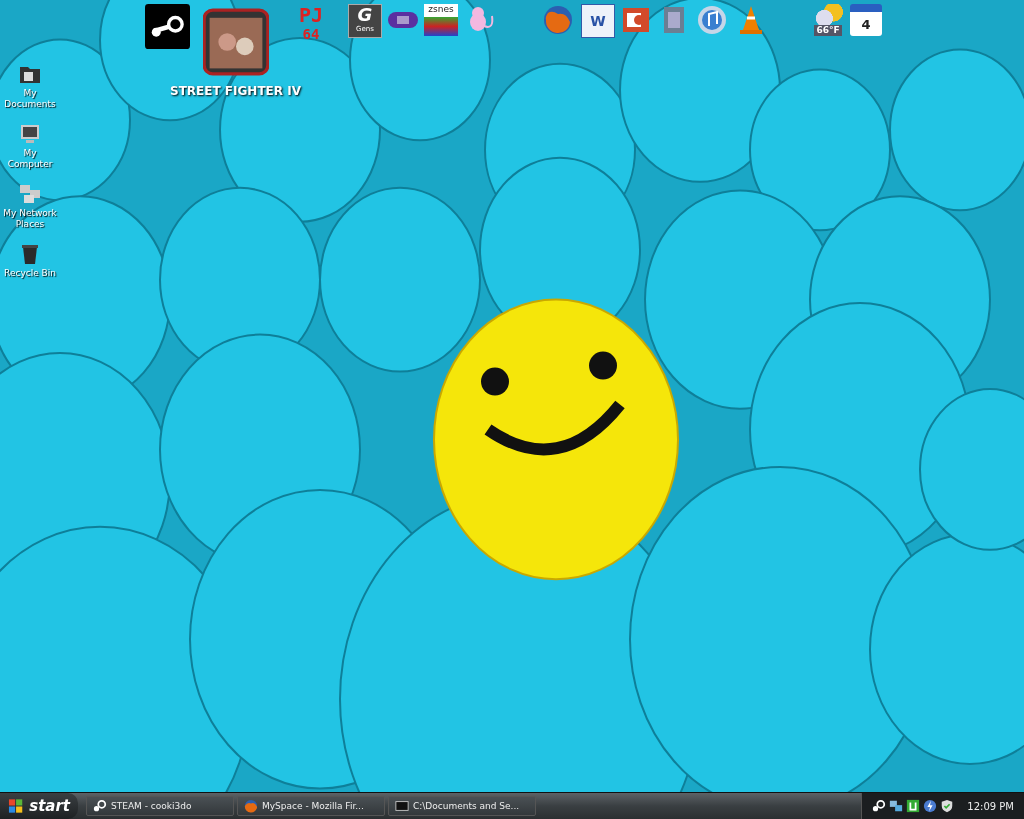  What do you see at coordinates (402, 806) in the screenshot?
I see `console-window-icon` at bounding box center [402, 806].